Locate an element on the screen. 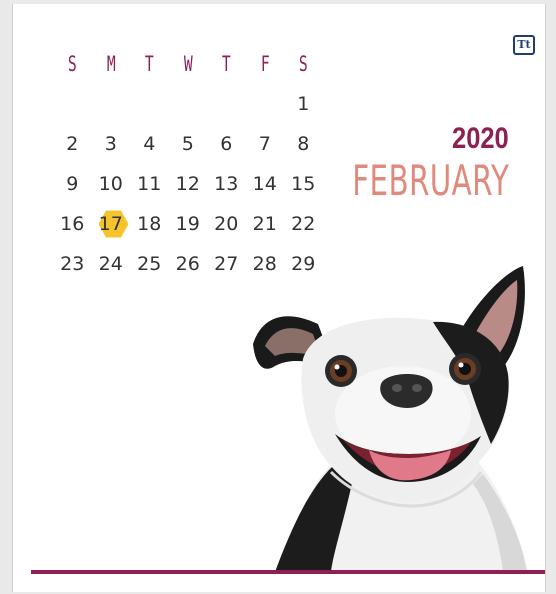  calendar-day-number: 5 is located at coordinates (187, 144).